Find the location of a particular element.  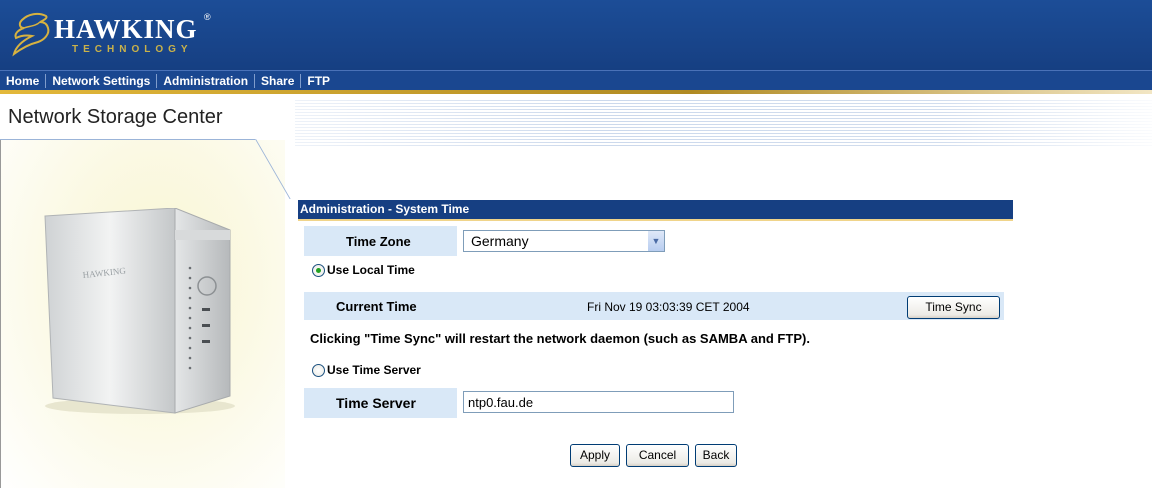

header-stripes is located at coordinates (723, 124).